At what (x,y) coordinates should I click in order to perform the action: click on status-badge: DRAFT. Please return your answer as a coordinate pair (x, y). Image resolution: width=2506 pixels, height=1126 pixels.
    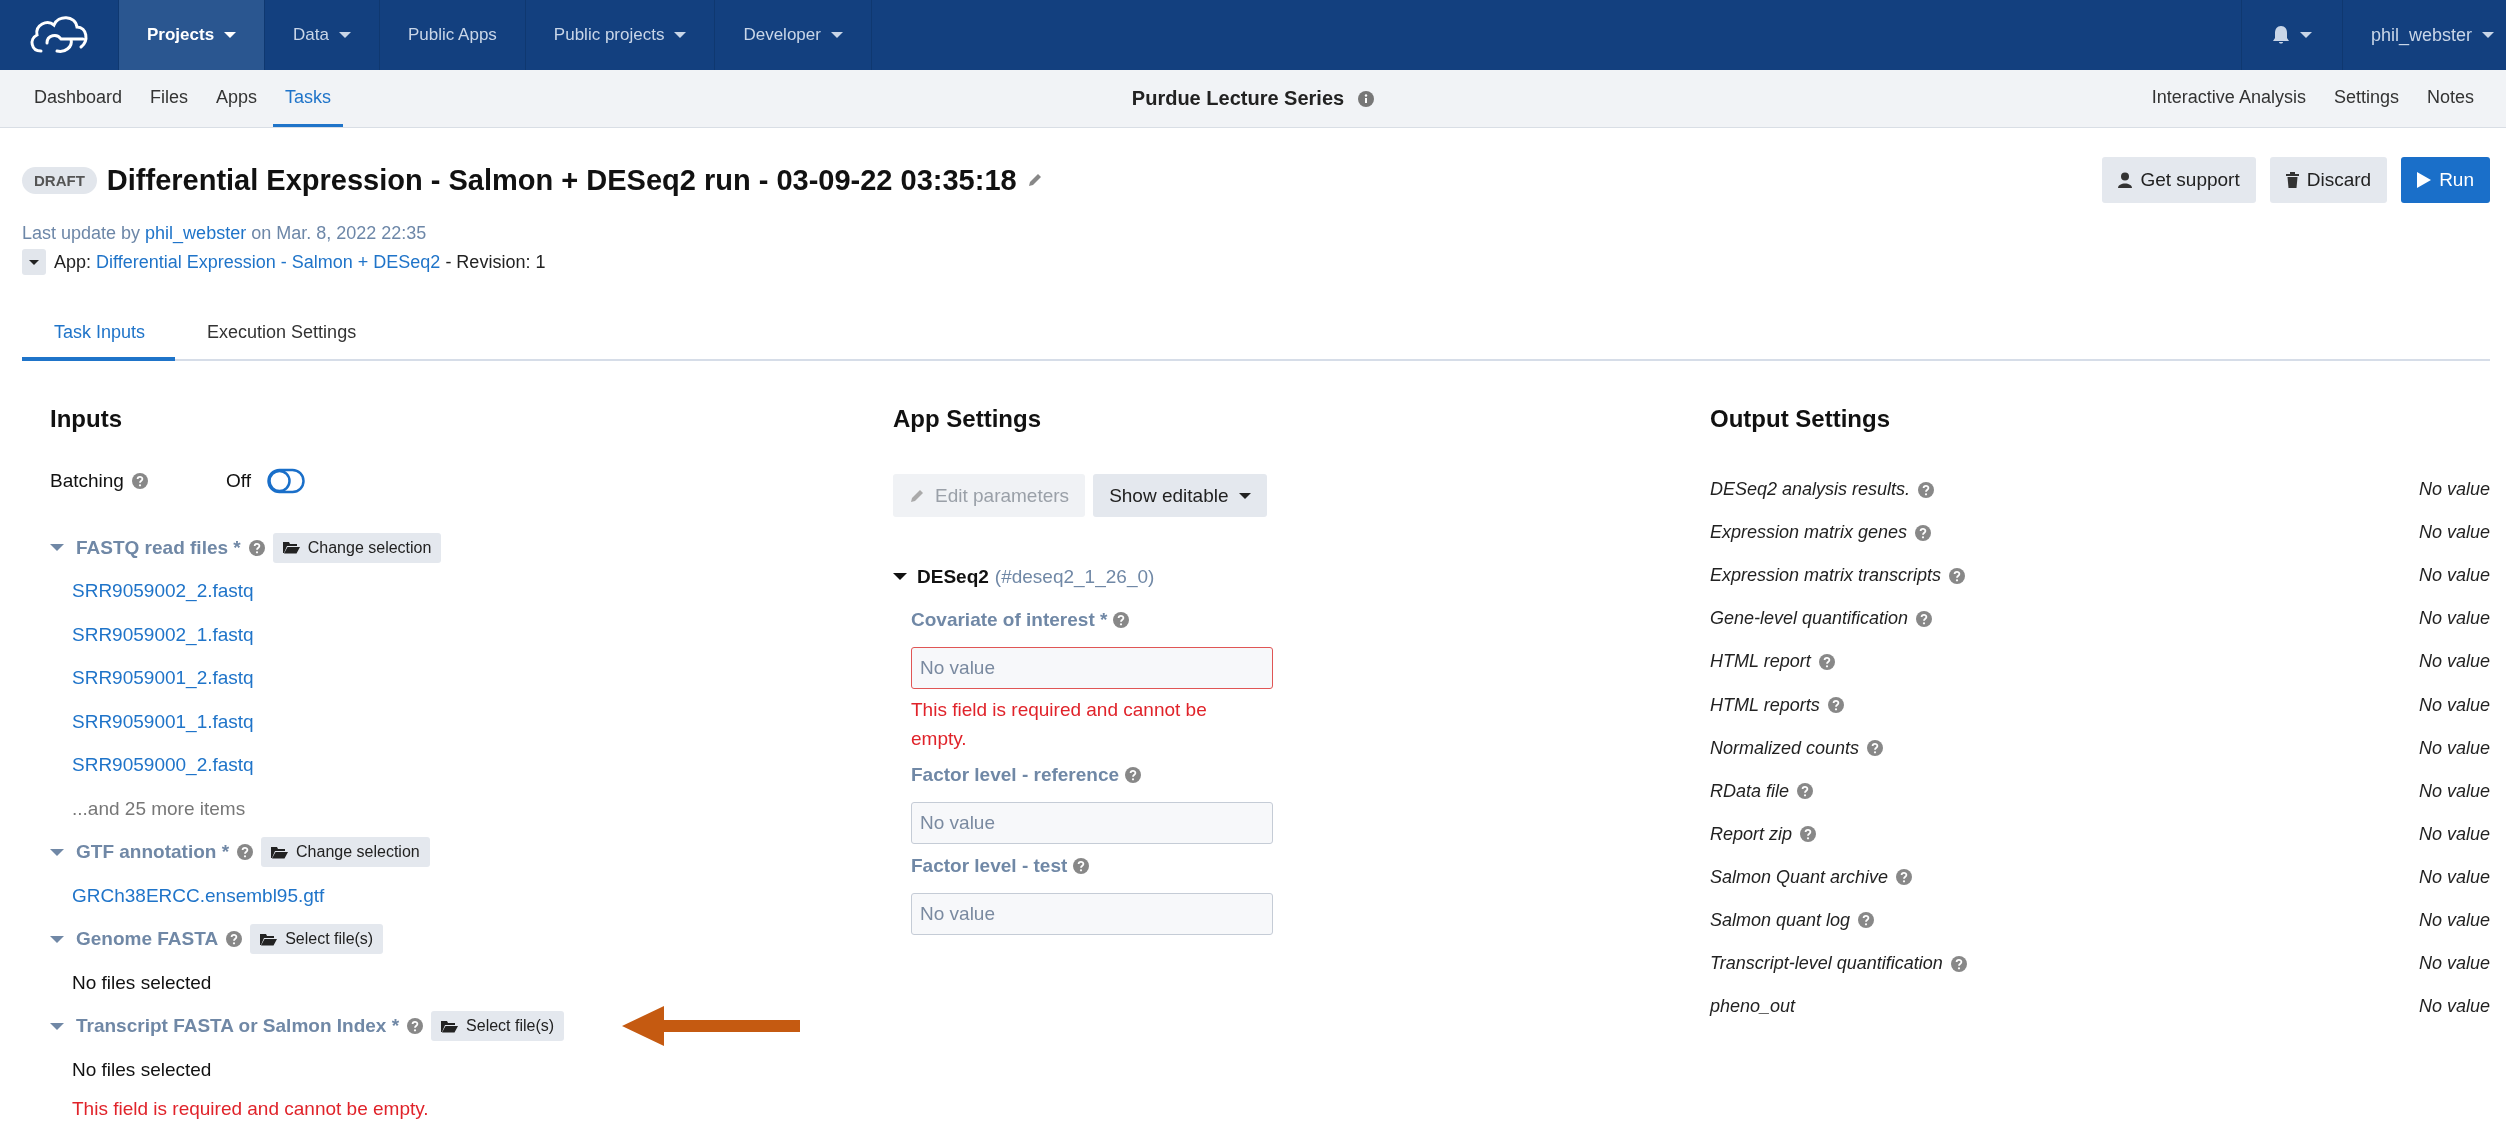
    Looking at the image, I should click on (59, 180).